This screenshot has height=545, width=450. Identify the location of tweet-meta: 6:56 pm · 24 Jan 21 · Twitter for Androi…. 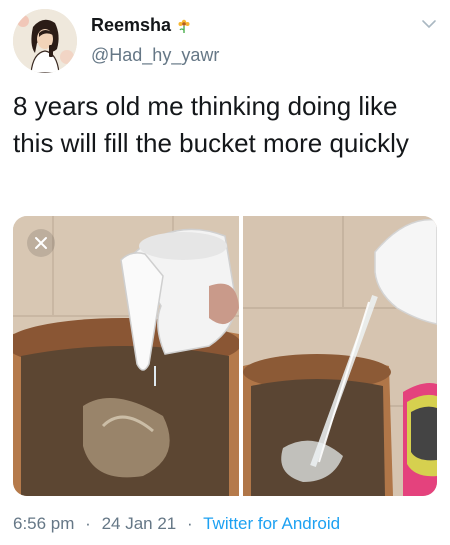
(176, 524).